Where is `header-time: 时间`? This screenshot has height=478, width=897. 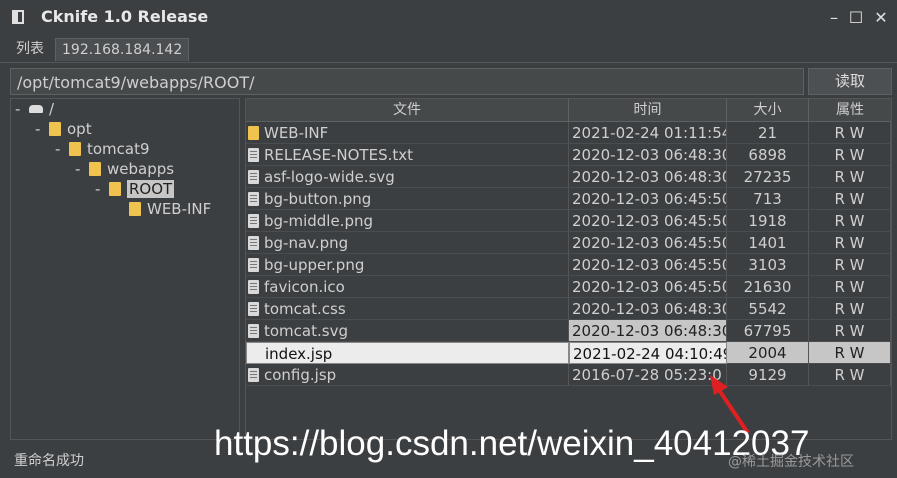
header-time: 时间 is located at coordinates (648, 110).